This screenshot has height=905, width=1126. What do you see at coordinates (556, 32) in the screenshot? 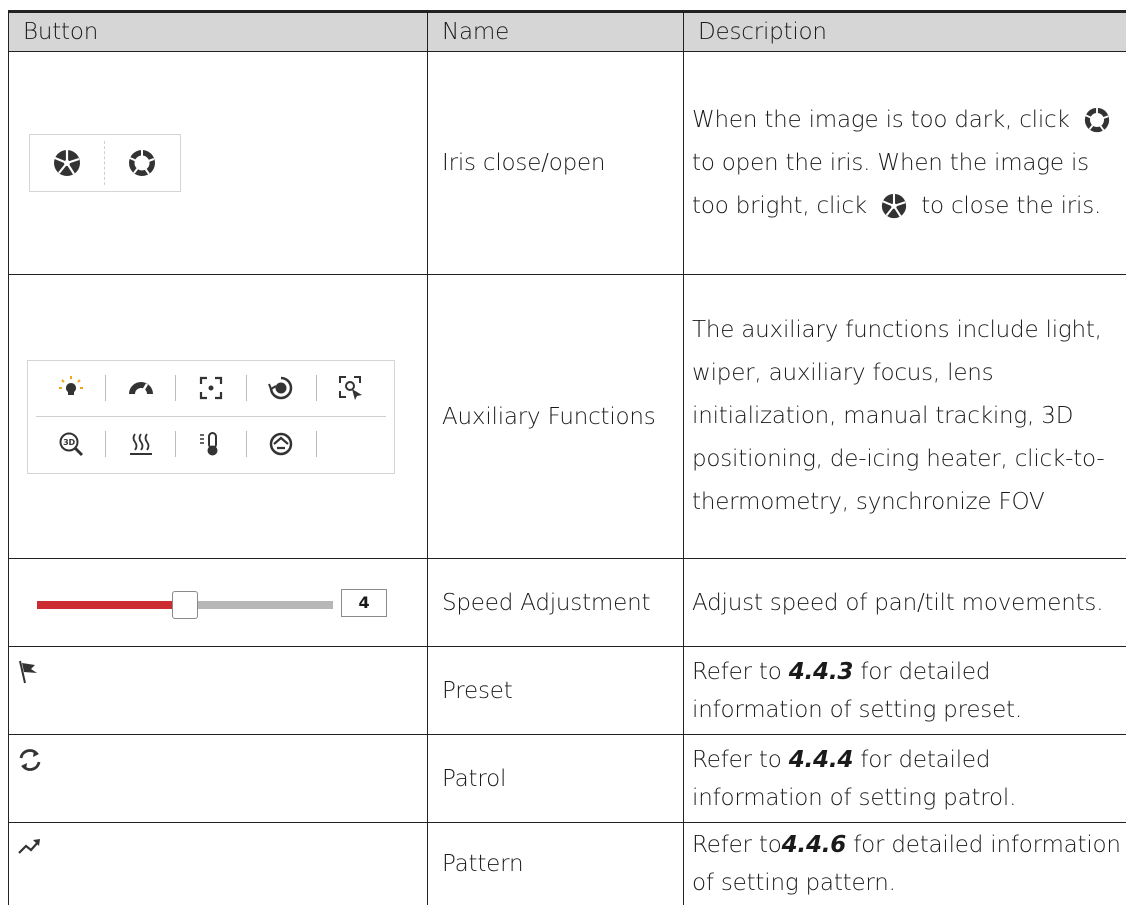
I see `header-name: Name` at bounding box center [556, 32].